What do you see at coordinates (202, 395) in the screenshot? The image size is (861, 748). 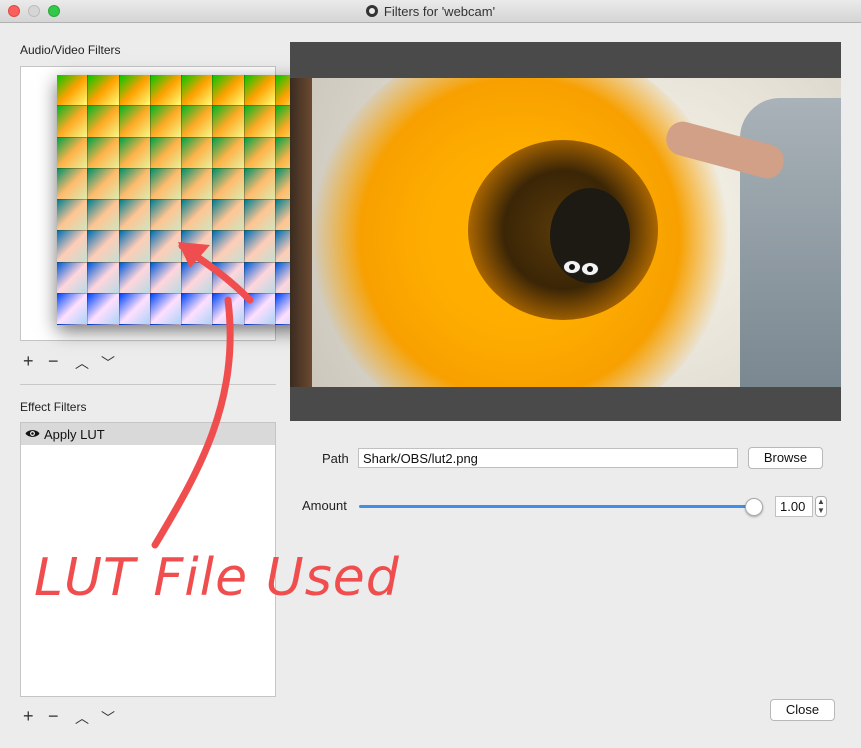 I see `annotation-arrow` at bounding box center [202, 395].